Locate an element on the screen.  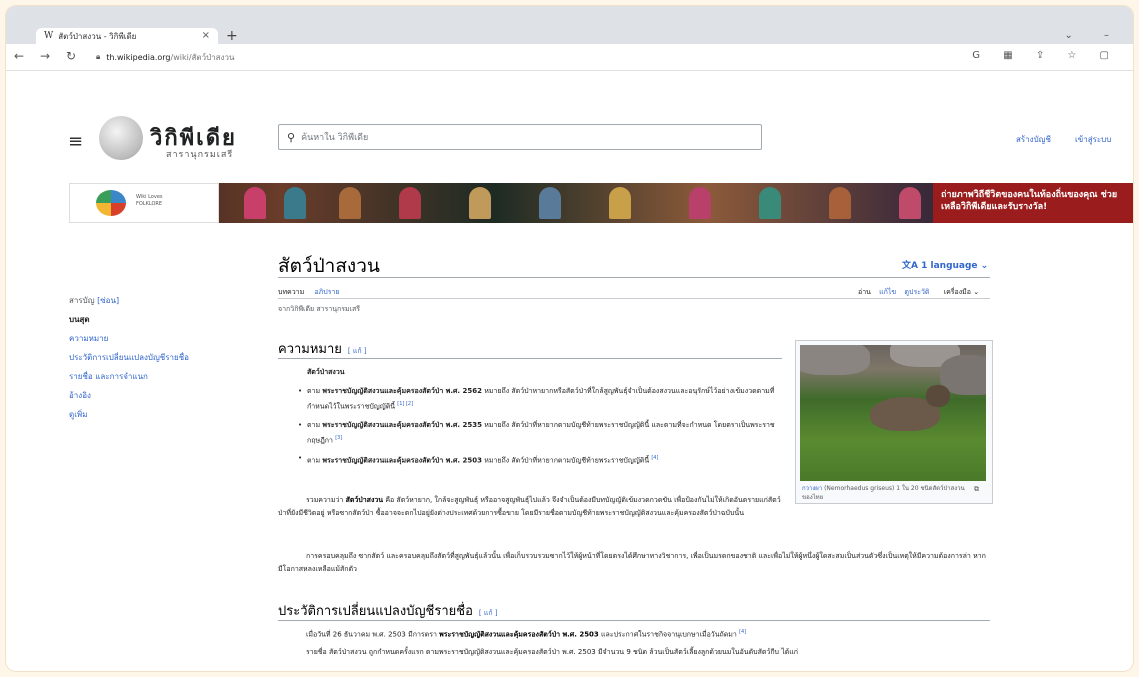
forward-icon: → is located at coordinates (45, 56).